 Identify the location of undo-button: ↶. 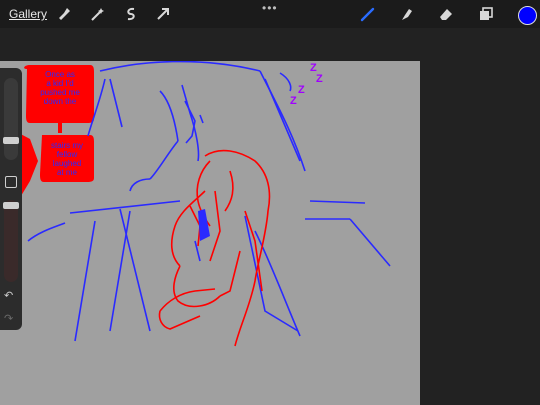
(8, 295).